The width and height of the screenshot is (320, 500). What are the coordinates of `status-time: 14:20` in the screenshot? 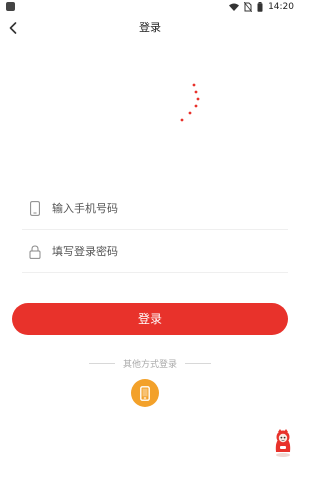 It's located at (281, 7).